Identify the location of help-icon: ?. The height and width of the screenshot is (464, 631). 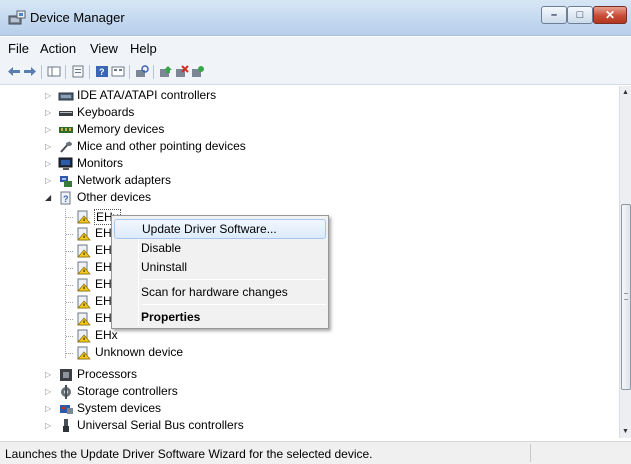
(102, 71).